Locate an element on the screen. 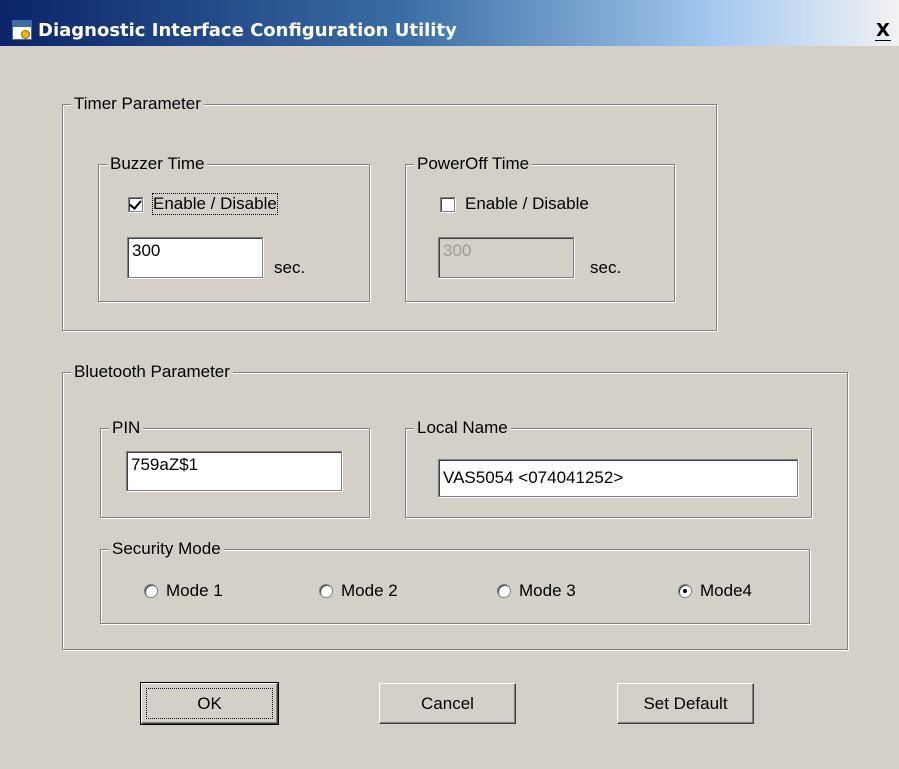 This screenshot has width=899, height=769. radio-on-icon is located at coordinates (685, 591).